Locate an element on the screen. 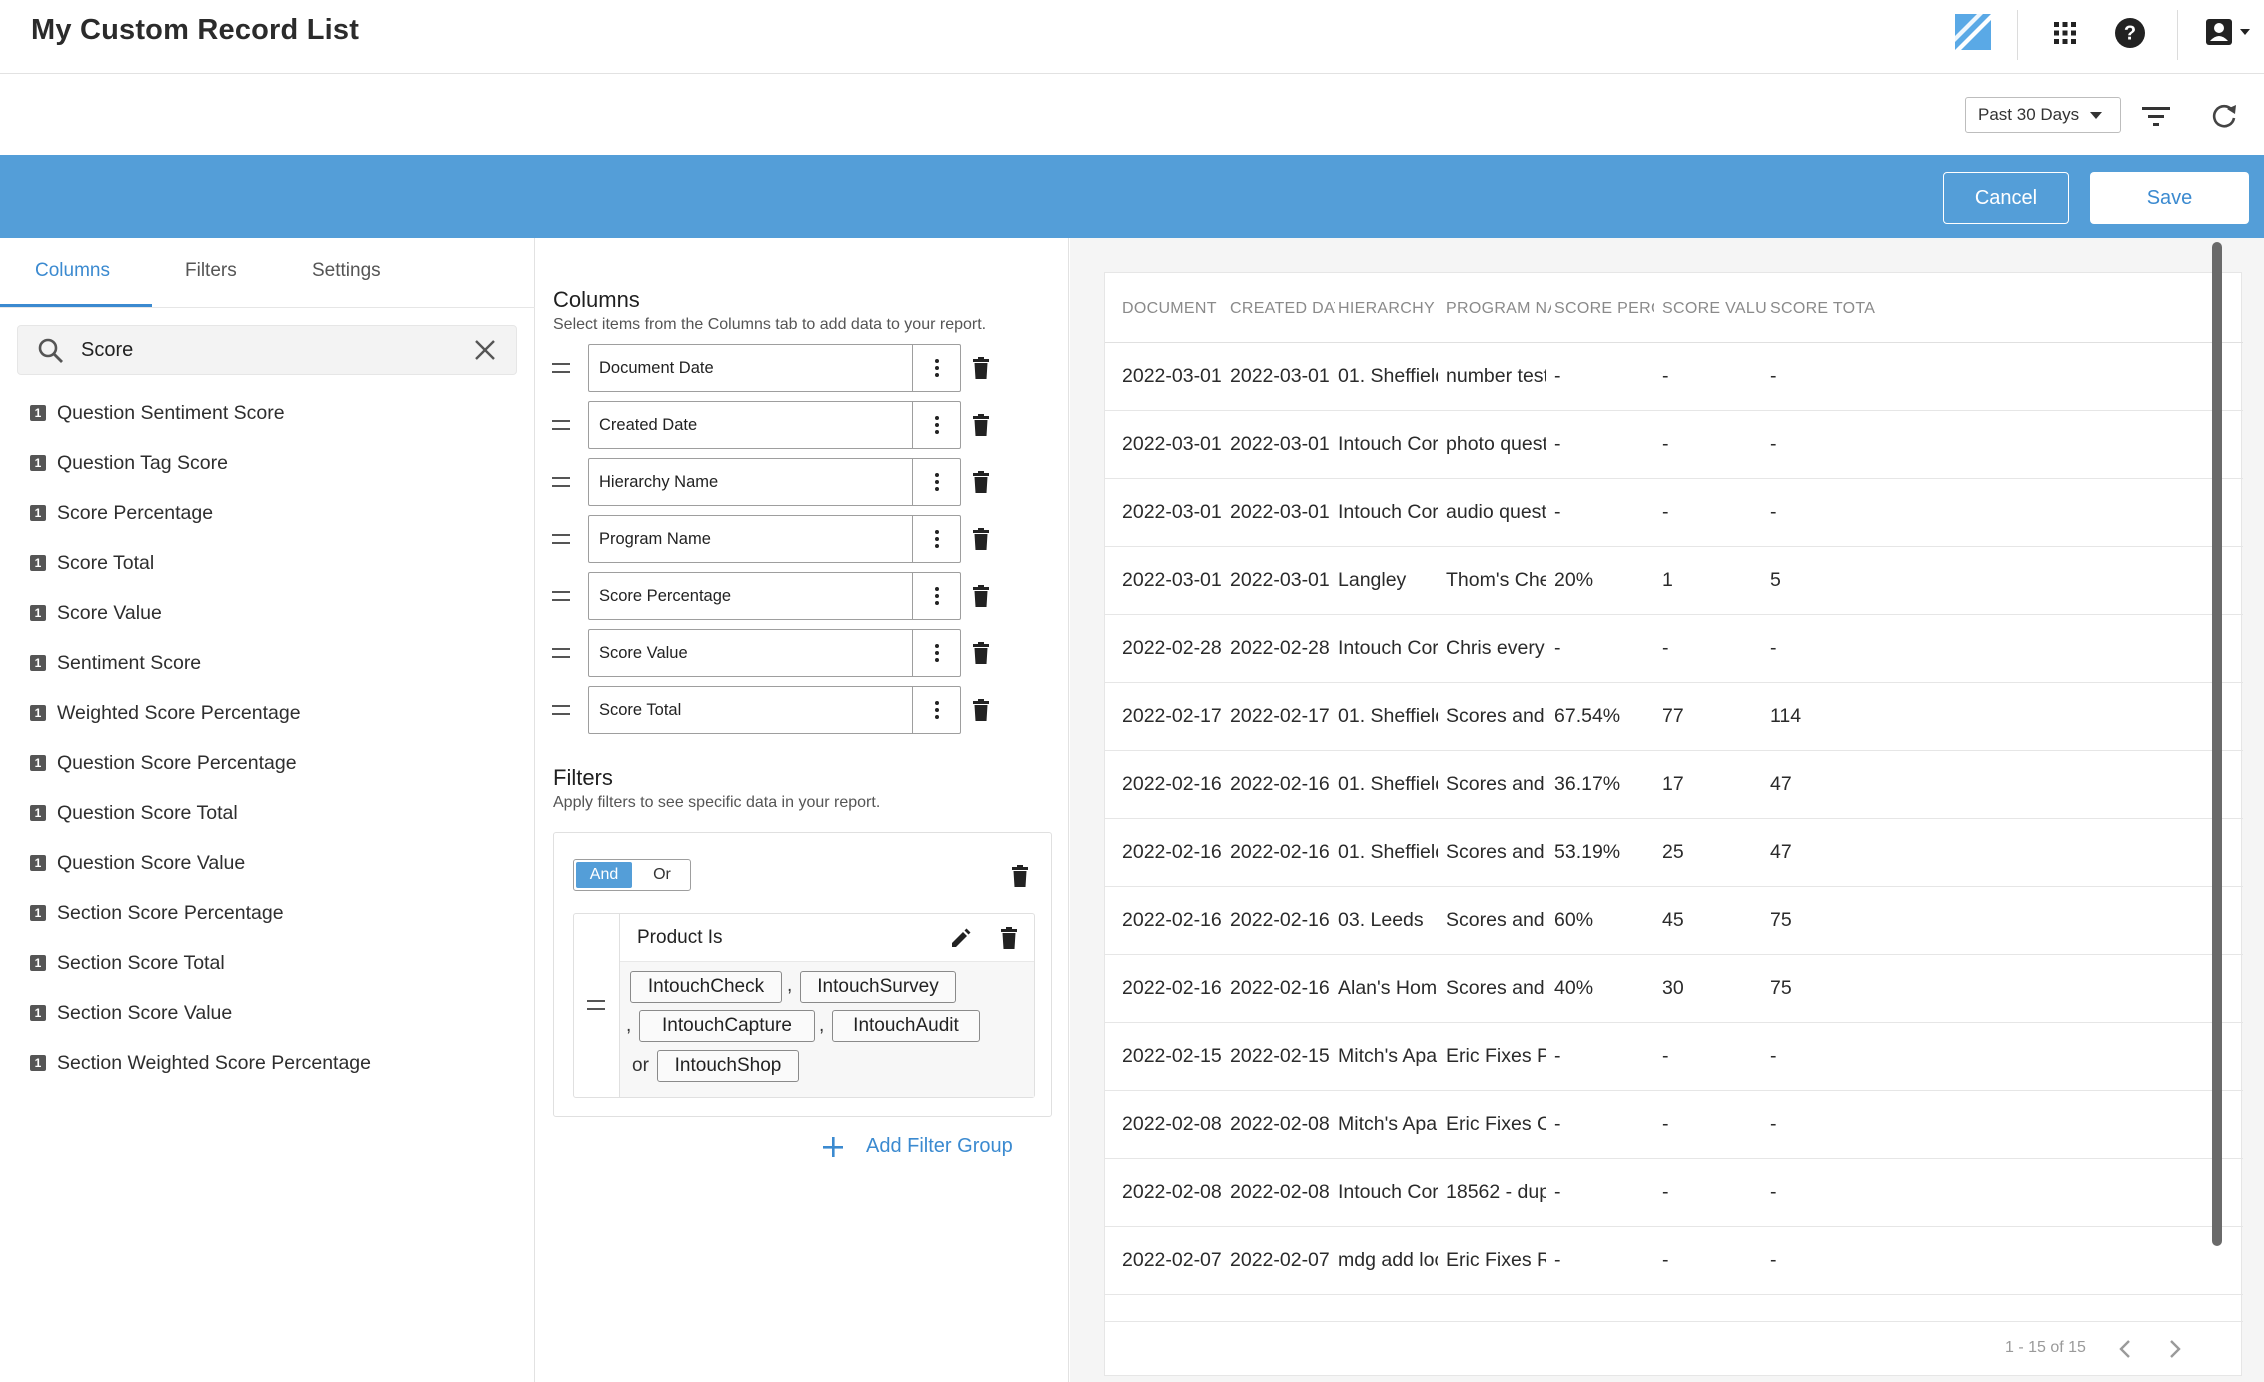 This screenshot has height=1382, width=2264. tab-settings: Settings is located at coordinates (346, 271).